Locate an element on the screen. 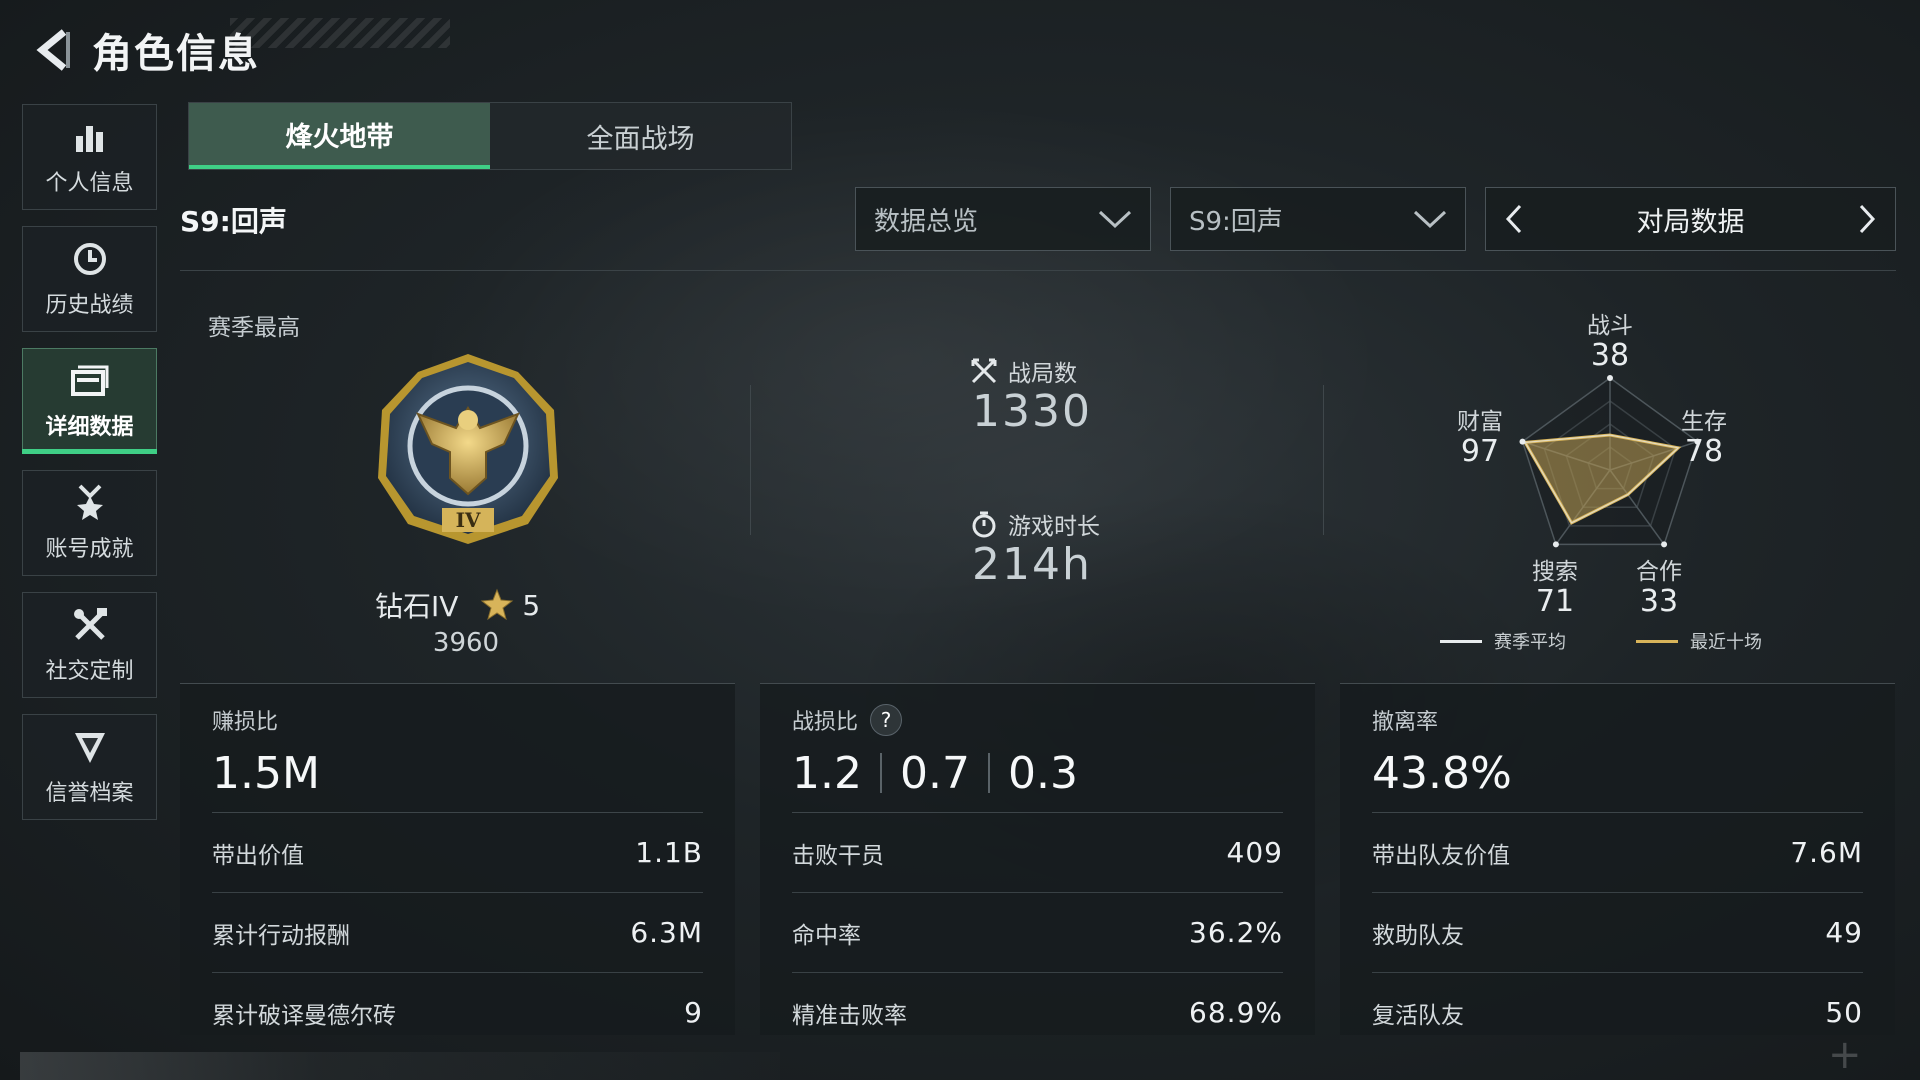 This screenshot has height=1080, width=1920. folder-icon is located at coordinates (90, 381).